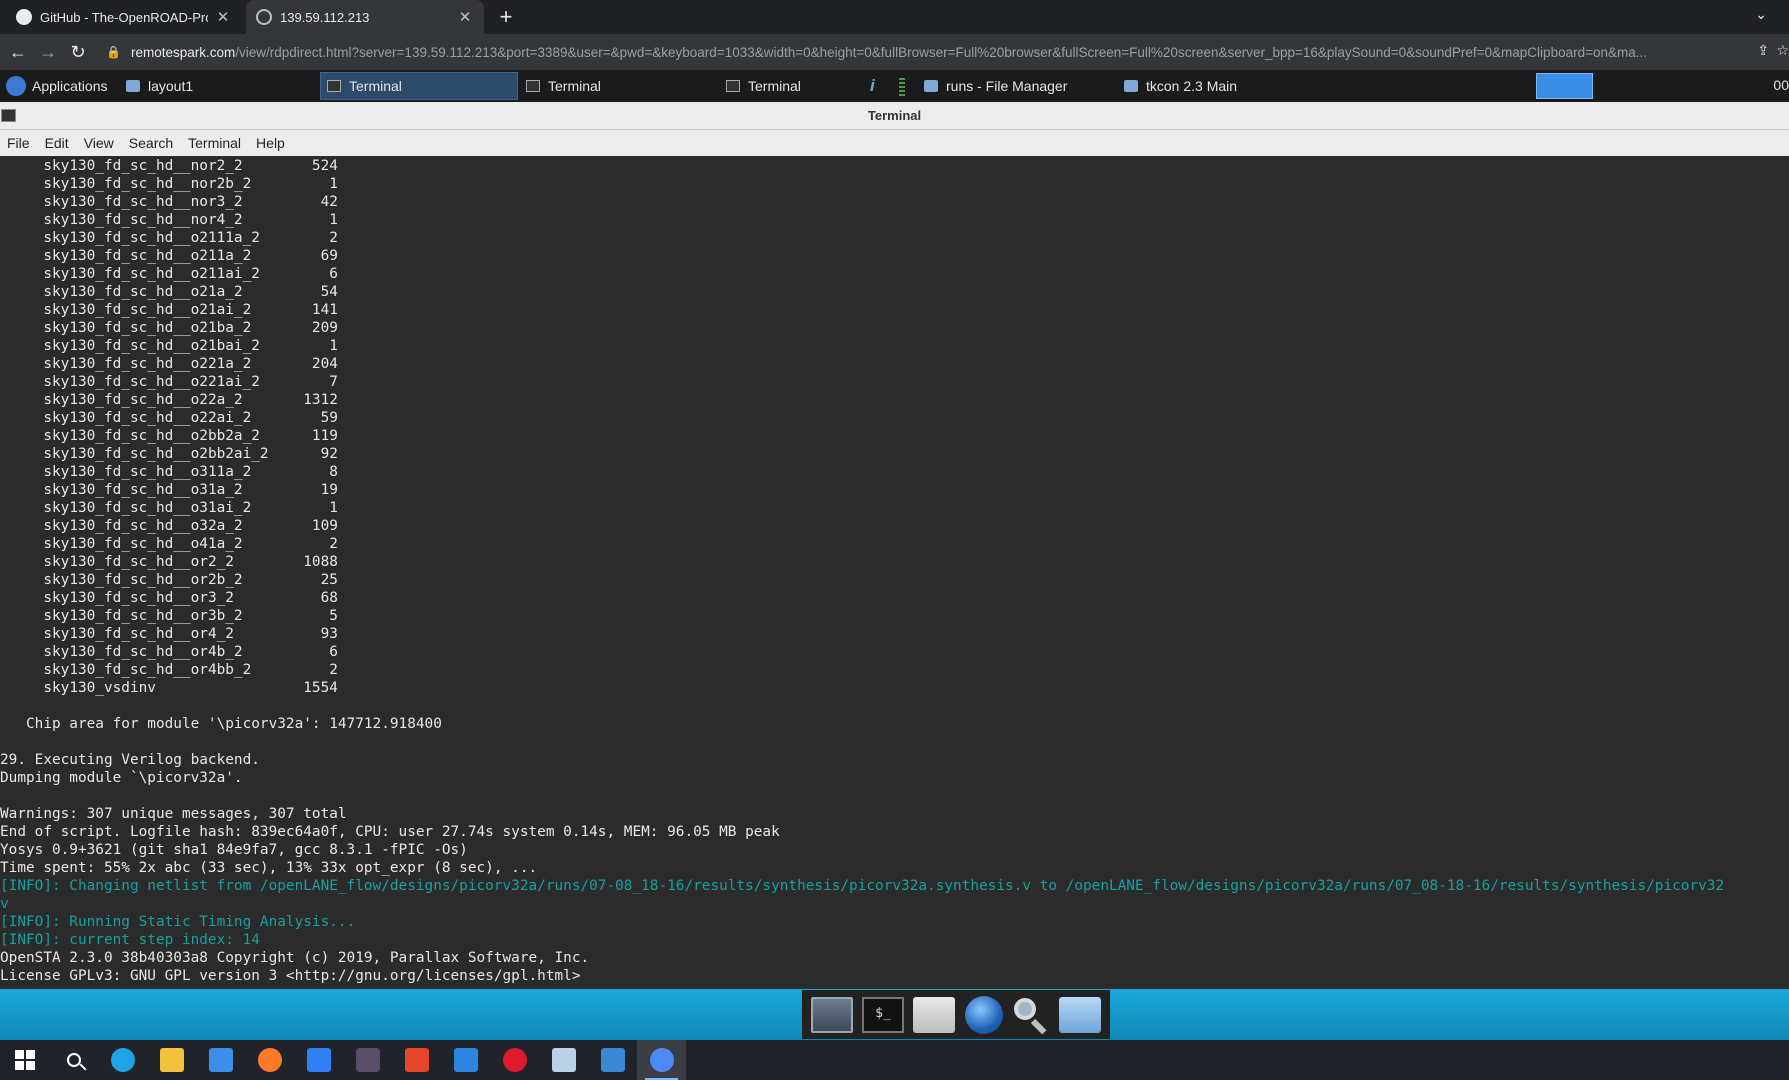  I want to click on photos-icon, so click(612, 1060).